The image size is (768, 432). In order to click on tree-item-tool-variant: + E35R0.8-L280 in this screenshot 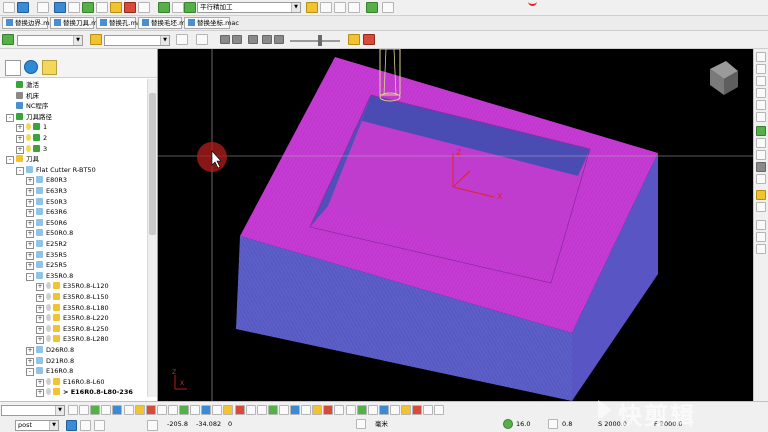, I will do `click(73, 339)`.